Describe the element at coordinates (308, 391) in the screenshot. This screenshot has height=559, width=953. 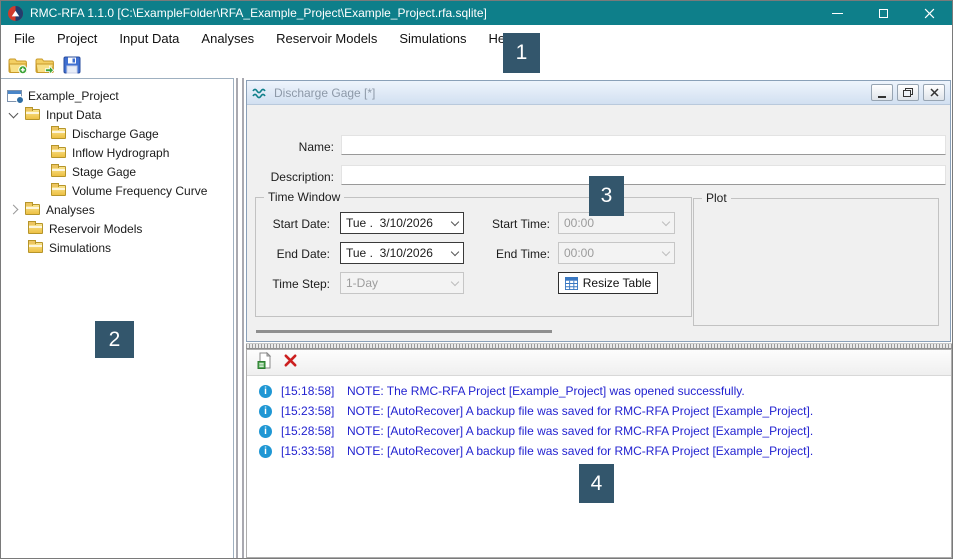
I see `log-timestamp: [15:18:58]` at that location.